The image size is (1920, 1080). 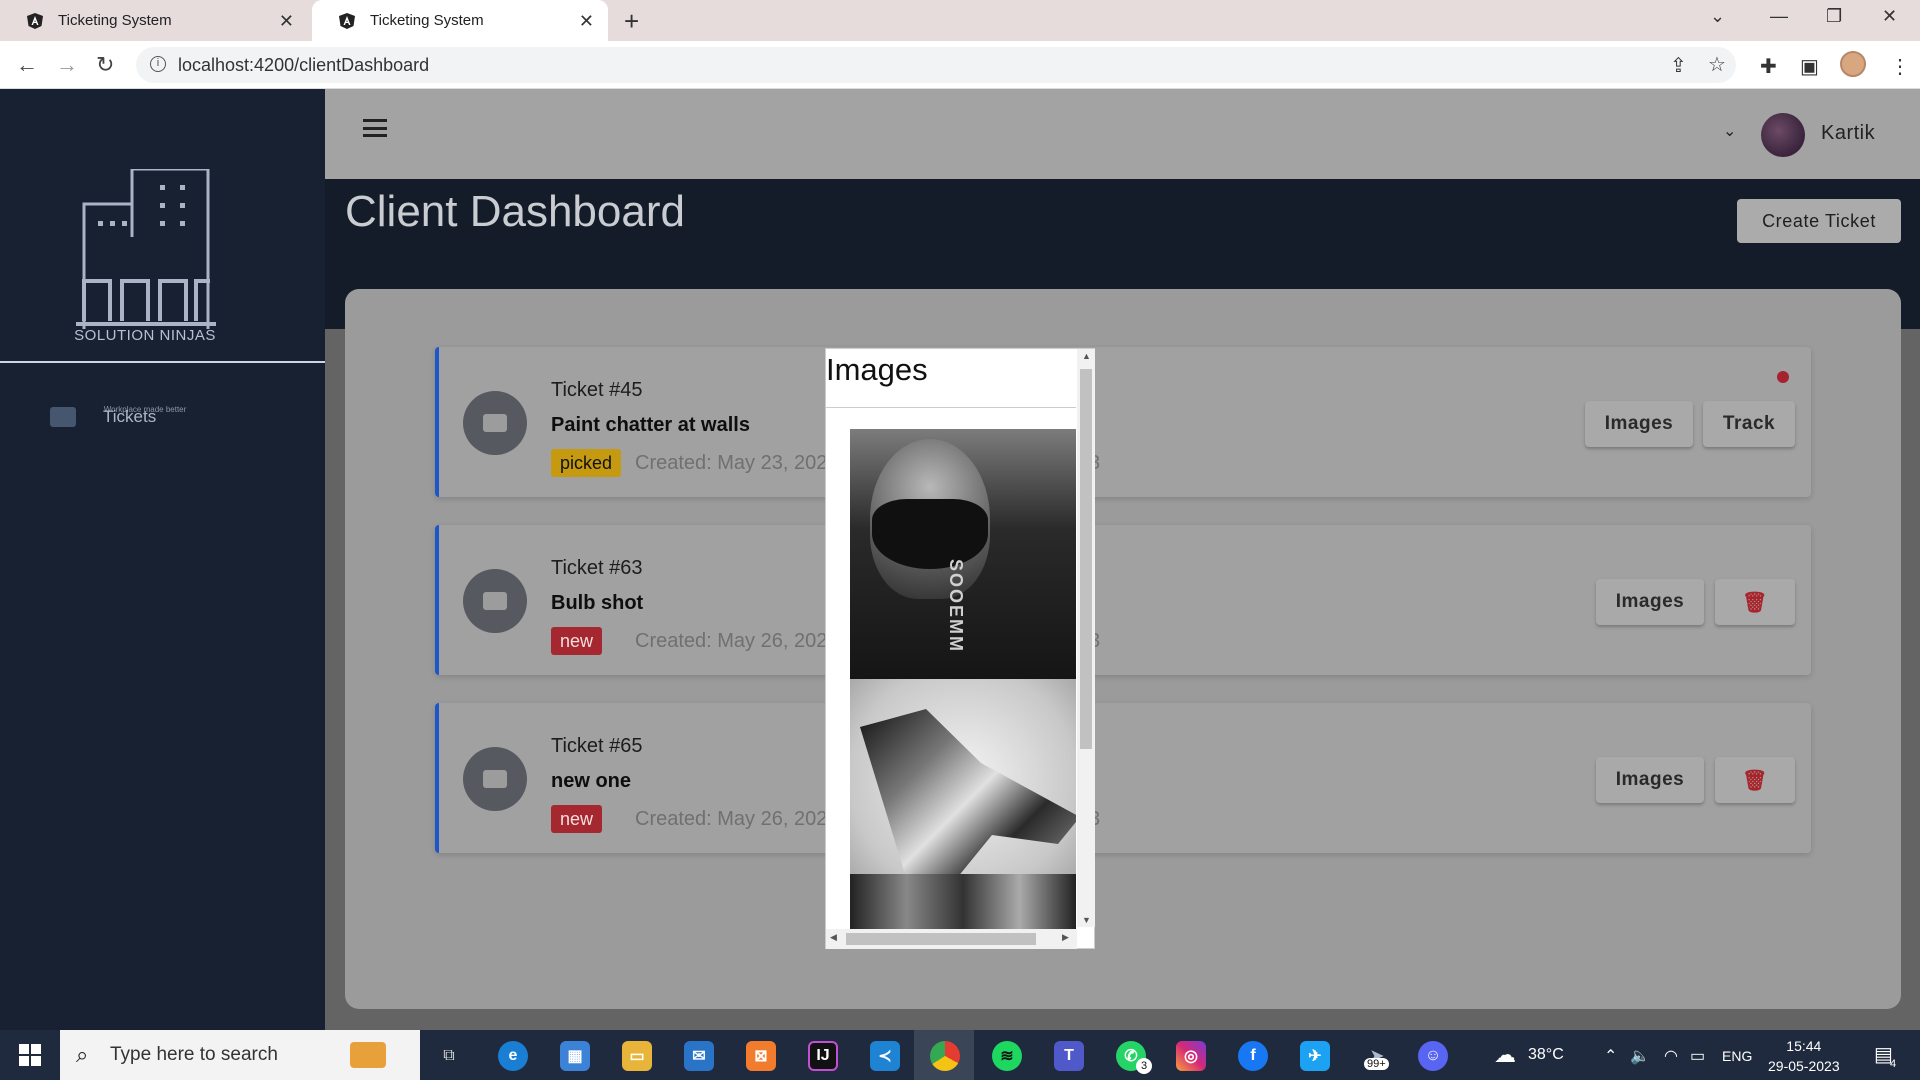 What do you see at coordinates (1671, 1056) in the screenshot?
I see `wifi-icon: ◠` at bounding box center [1671, 1056].